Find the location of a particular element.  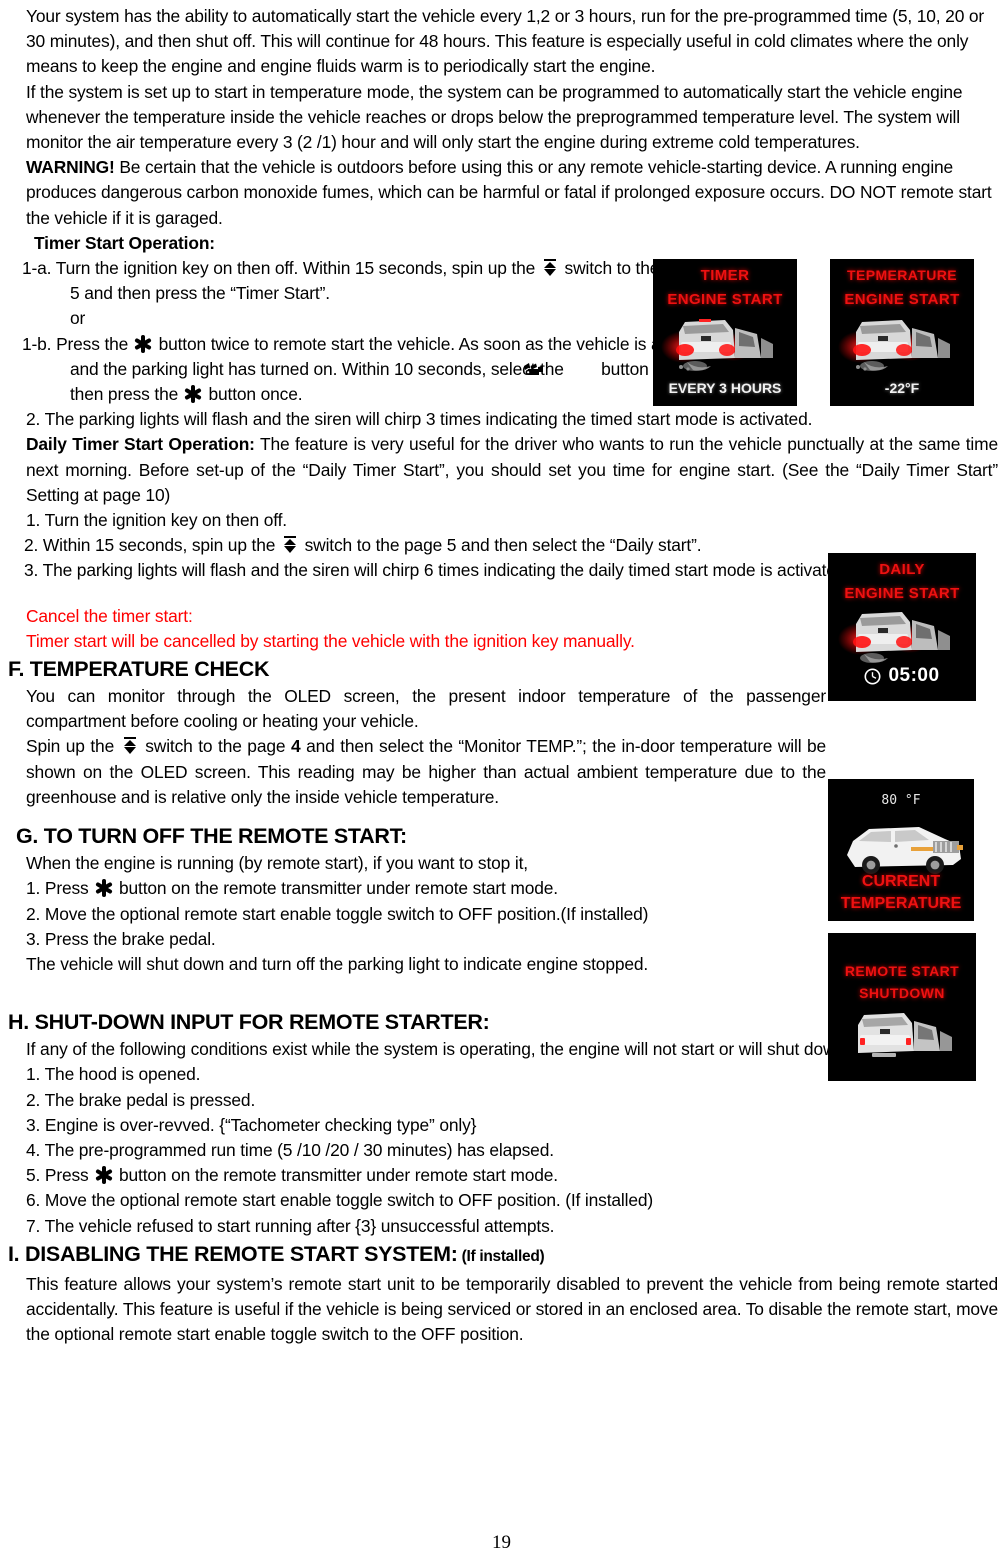

daily-step-3-label: 3. is located at coordinates (31, 570).